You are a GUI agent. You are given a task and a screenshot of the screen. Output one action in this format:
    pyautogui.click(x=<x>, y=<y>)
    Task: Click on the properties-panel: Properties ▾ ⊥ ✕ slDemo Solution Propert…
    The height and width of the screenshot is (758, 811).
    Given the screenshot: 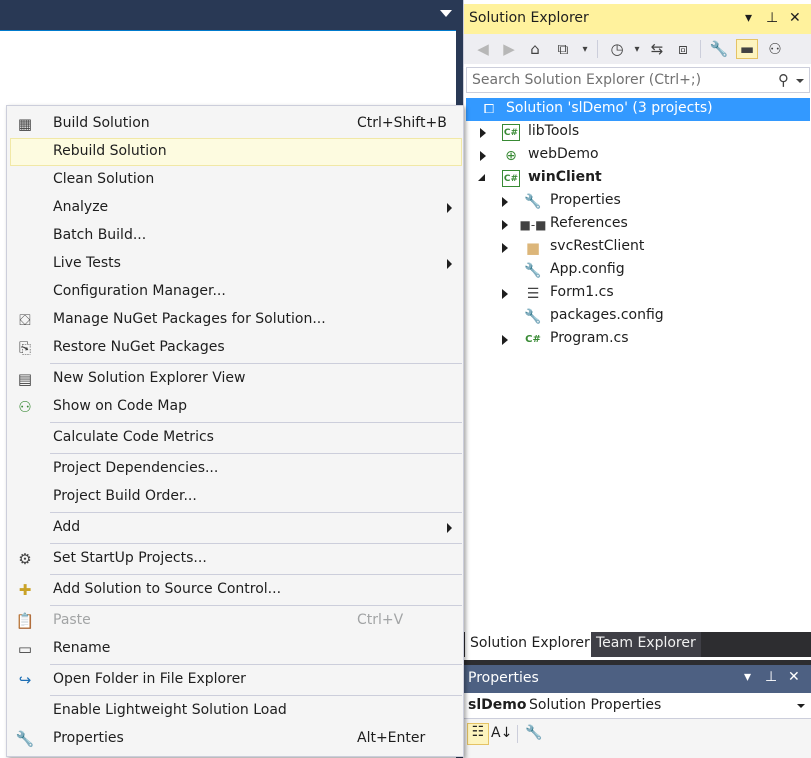 What is the action you would take?
    pyautogui.click(x=637, y=711)
    